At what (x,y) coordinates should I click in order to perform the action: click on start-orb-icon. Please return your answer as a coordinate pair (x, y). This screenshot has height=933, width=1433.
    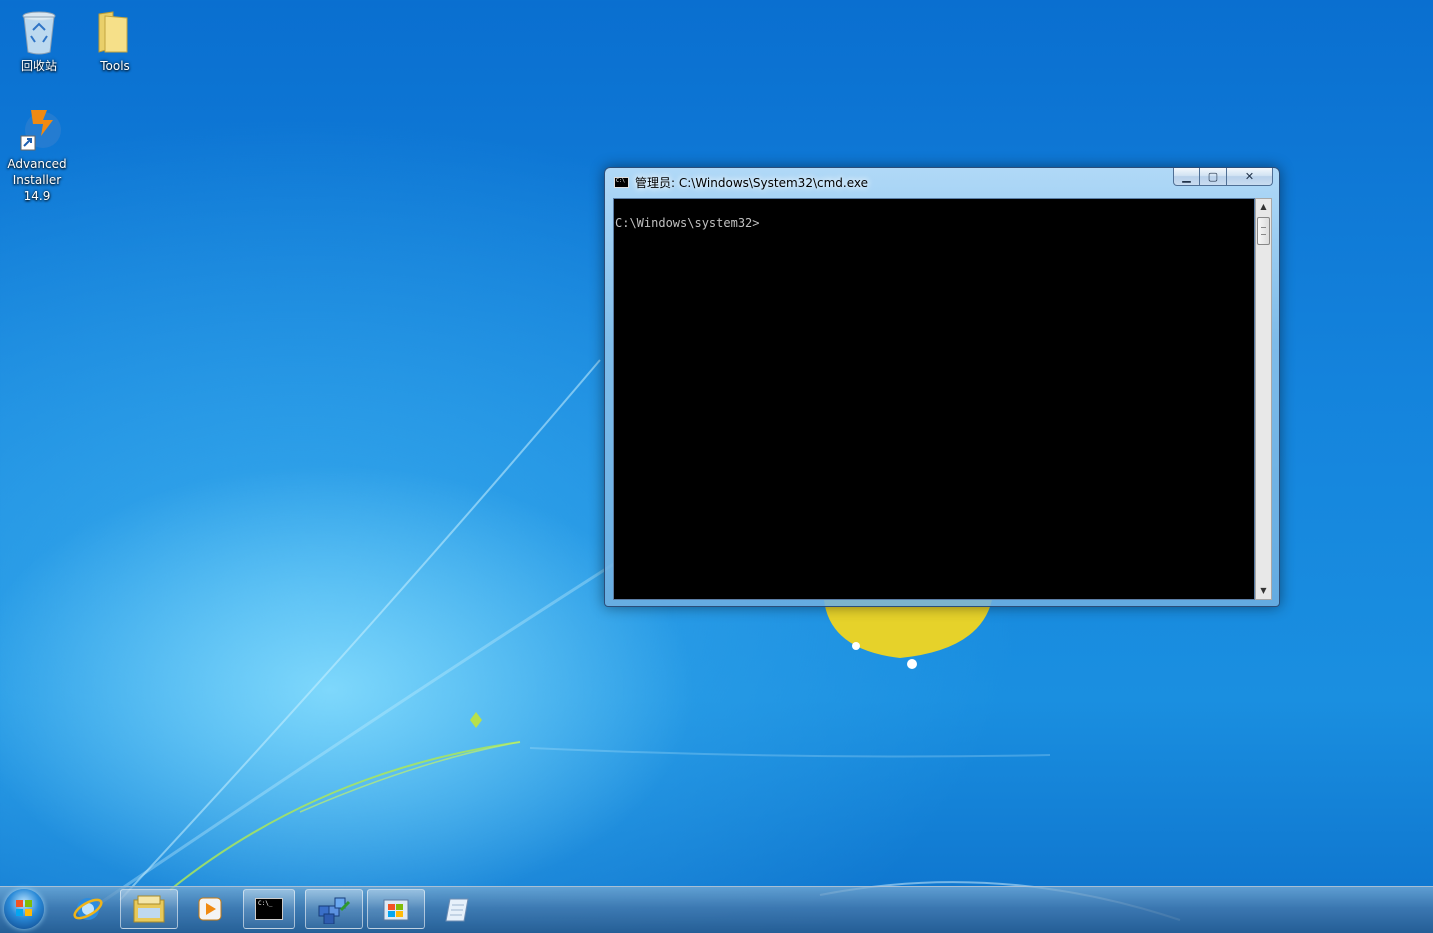
    Looking at the image, I should click on (24, 908).